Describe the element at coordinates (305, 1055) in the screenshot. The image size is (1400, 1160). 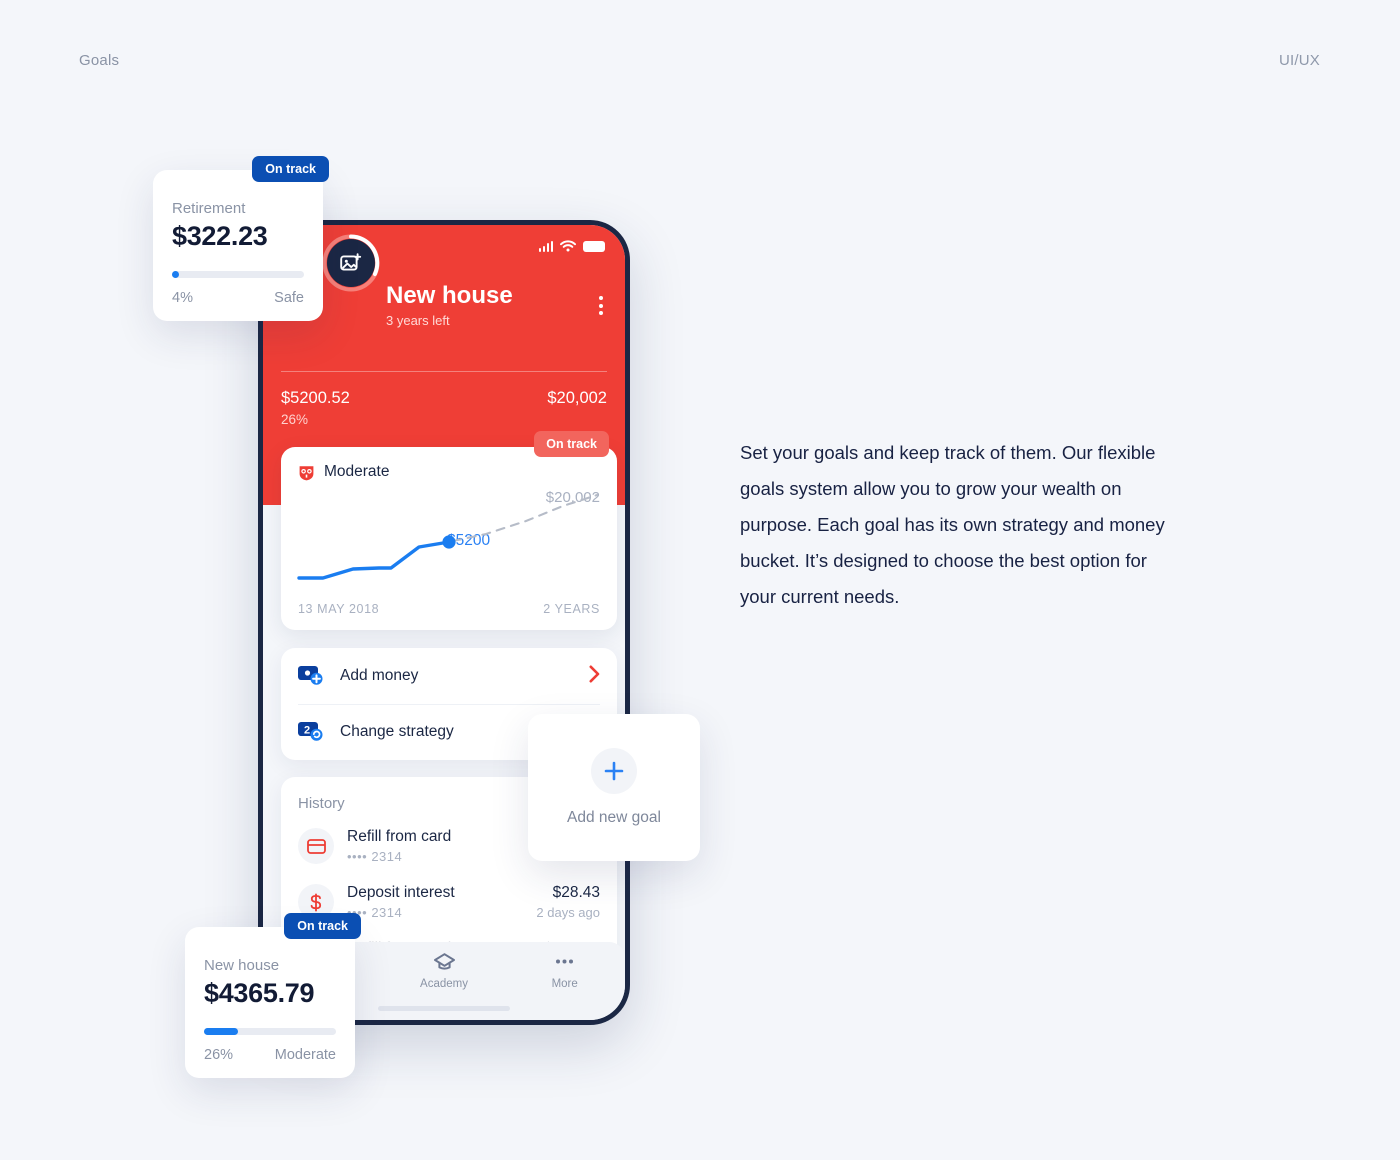
I see `goal-risk-label: Moderate` at that location.